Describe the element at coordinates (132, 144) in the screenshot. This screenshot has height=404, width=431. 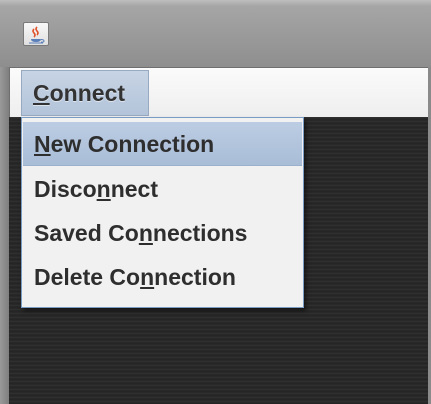
I see `menu-item-label-post: ew Connection` at that location.